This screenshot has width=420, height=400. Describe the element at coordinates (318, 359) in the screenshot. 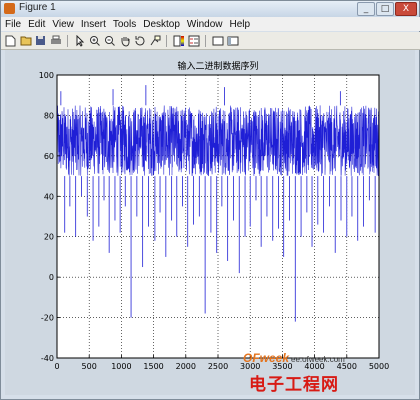

I see `watermark-url: ee.ofweek.com` at that location.